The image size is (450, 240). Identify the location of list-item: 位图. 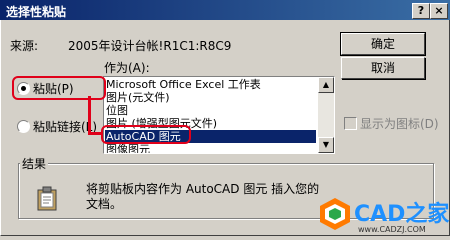
(210, 110).